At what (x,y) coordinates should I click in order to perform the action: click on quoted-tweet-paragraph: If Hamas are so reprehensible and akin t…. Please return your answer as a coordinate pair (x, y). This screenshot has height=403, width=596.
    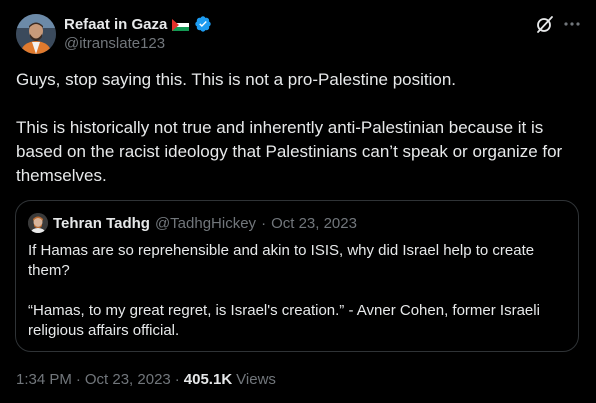
    Looking at the image, I should click on (281, 260).